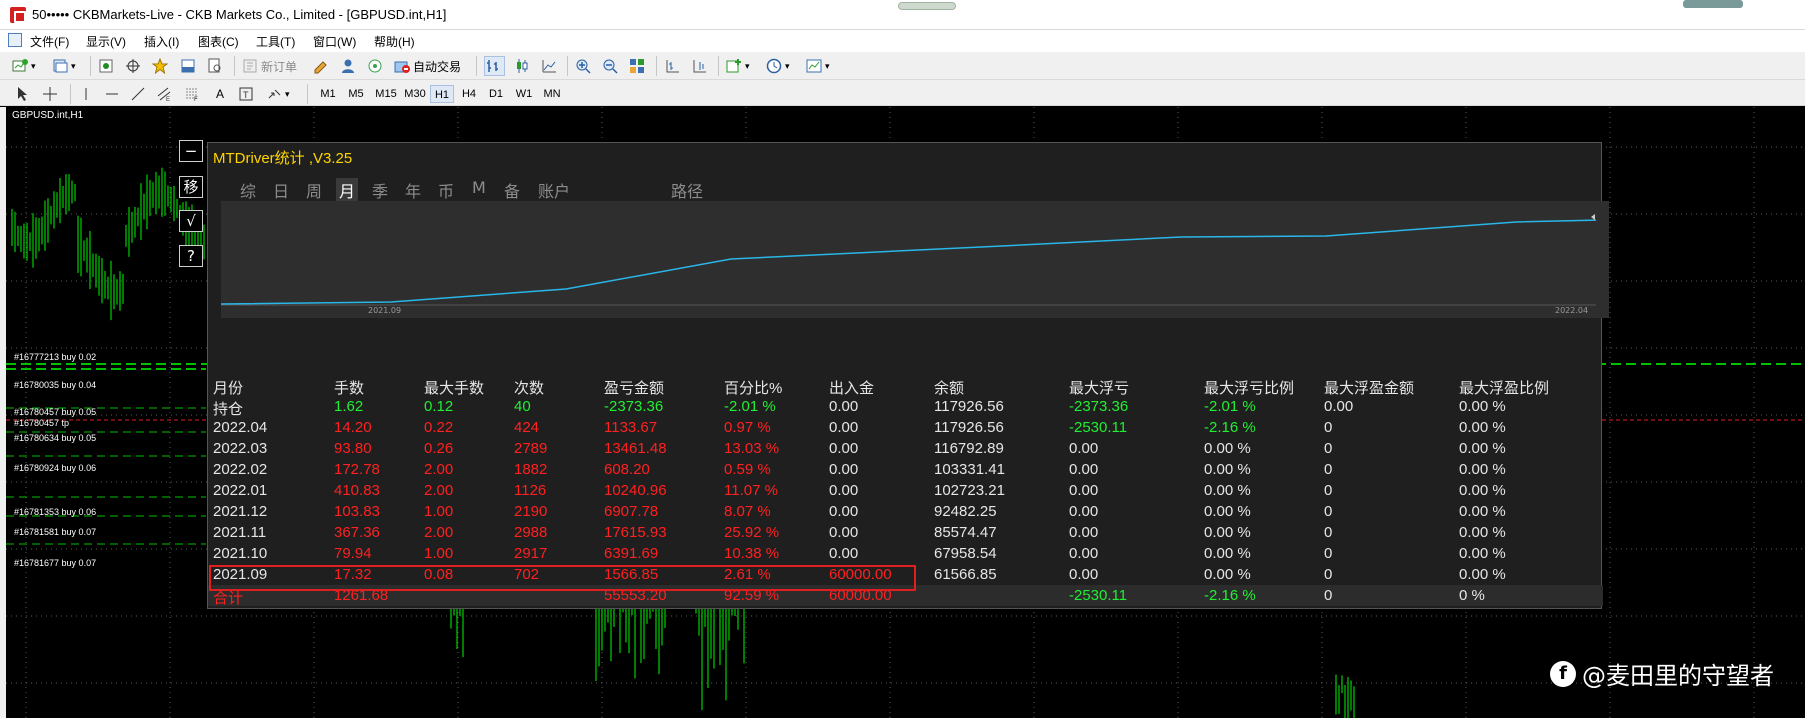 Image resolution: width=1805 pixels, height=718 pixels. I want to click on fibonacci-button: F, so click(193, 94).